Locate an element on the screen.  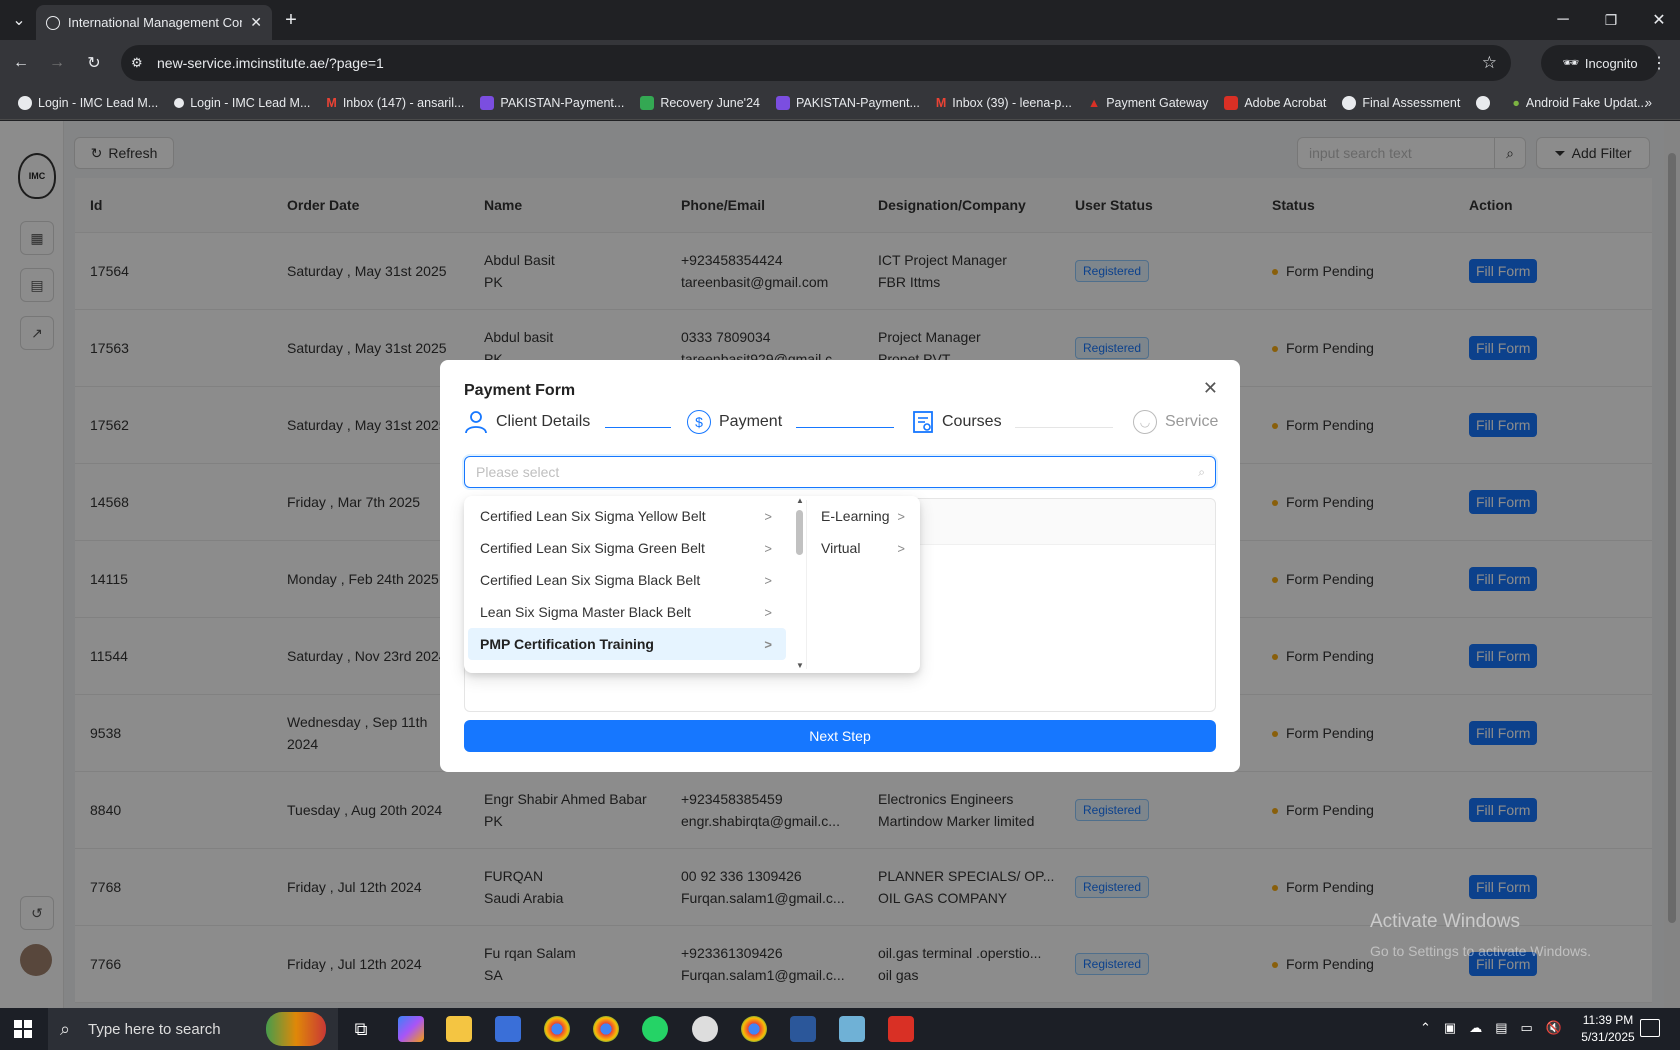
new-tab-icon: + is located at coordinates (291, 20).